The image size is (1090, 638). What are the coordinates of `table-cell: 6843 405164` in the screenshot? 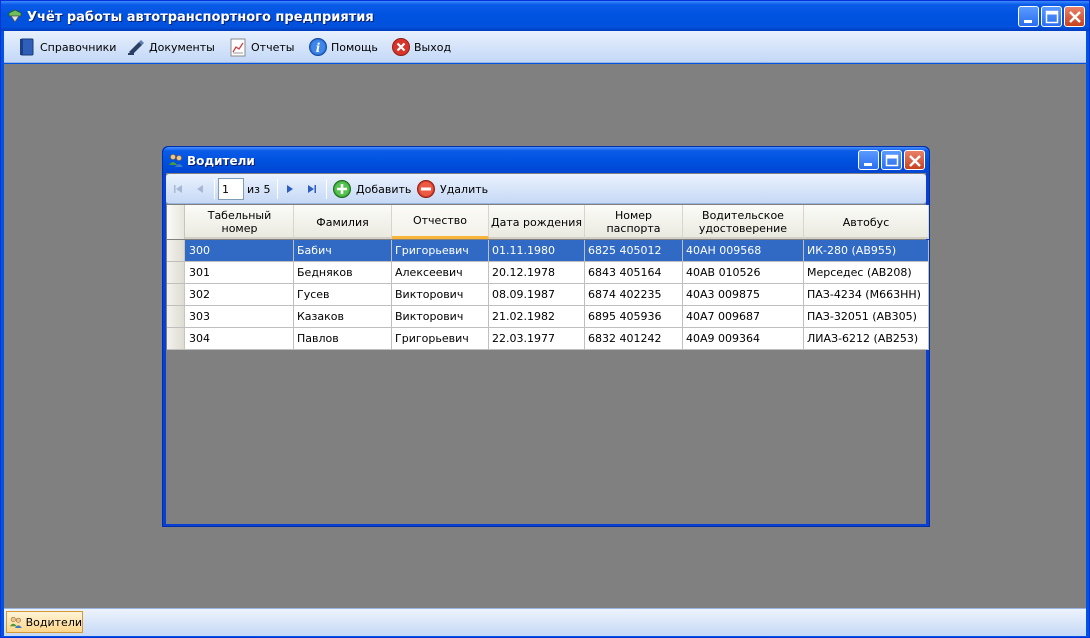 It's located at (634, 272).